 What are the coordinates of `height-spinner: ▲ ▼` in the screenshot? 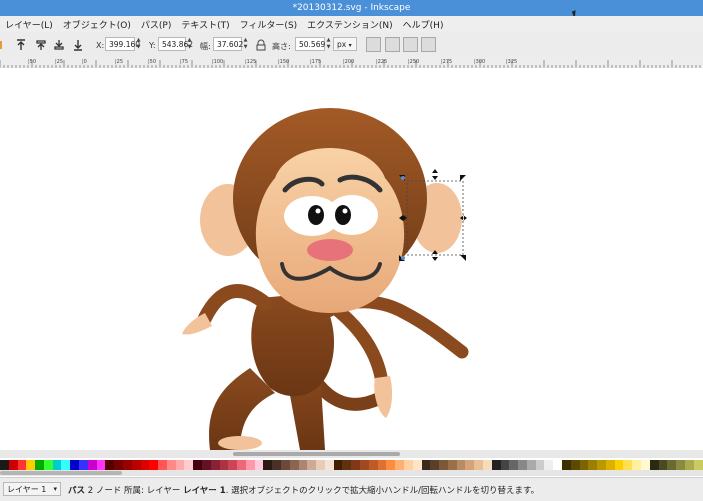 It's located at (328, 44).